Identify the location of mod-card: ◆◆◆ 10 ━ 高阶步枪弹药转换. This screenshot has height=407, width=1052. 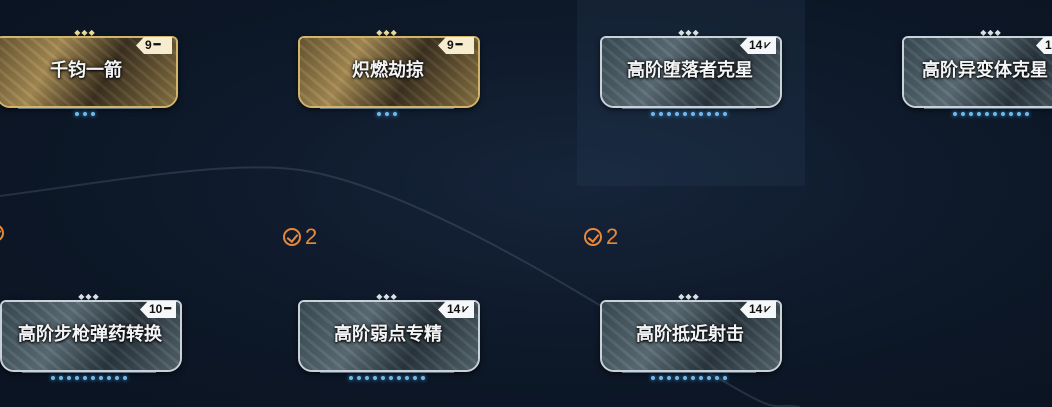
(91, 337).